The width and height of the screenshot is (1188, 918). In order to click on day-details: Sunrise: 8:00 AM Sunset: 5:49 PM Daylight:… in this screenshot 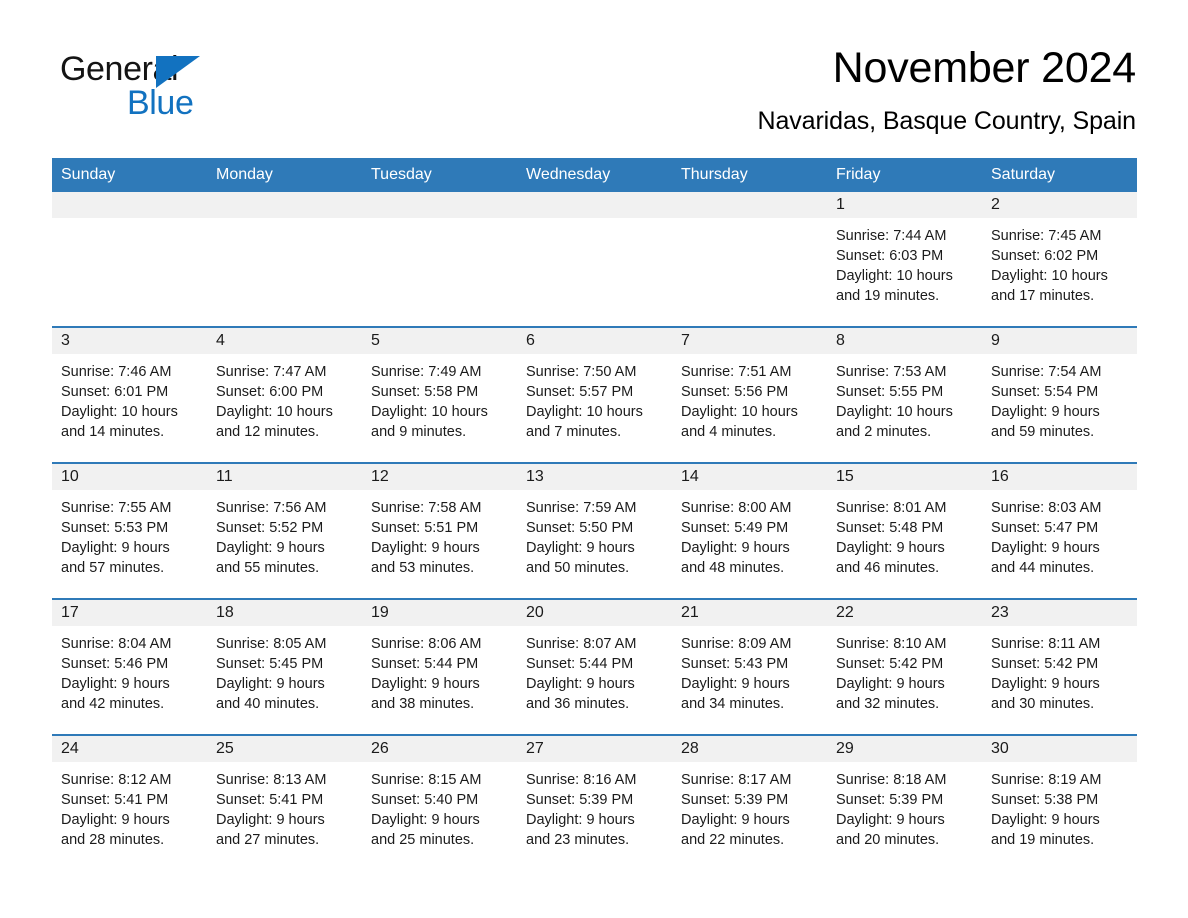, I will do `click(749, 534)`.